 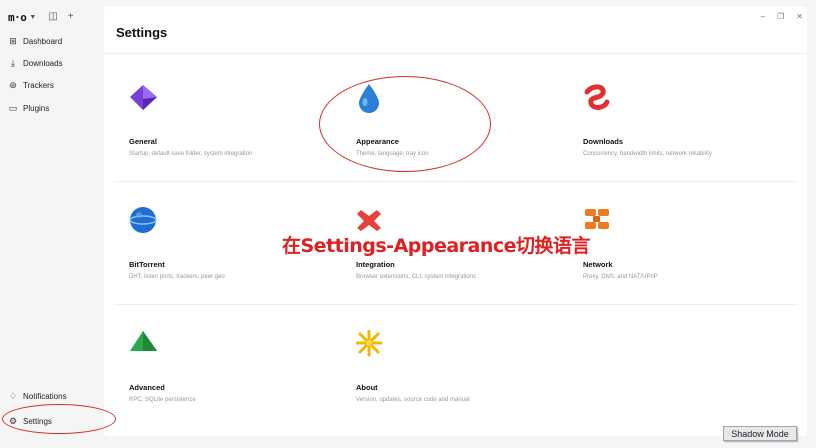 What do you see at coordinates (369, 343) in the screenshot?
I see `yellow-star-icon` at bounding box center [369, 343].